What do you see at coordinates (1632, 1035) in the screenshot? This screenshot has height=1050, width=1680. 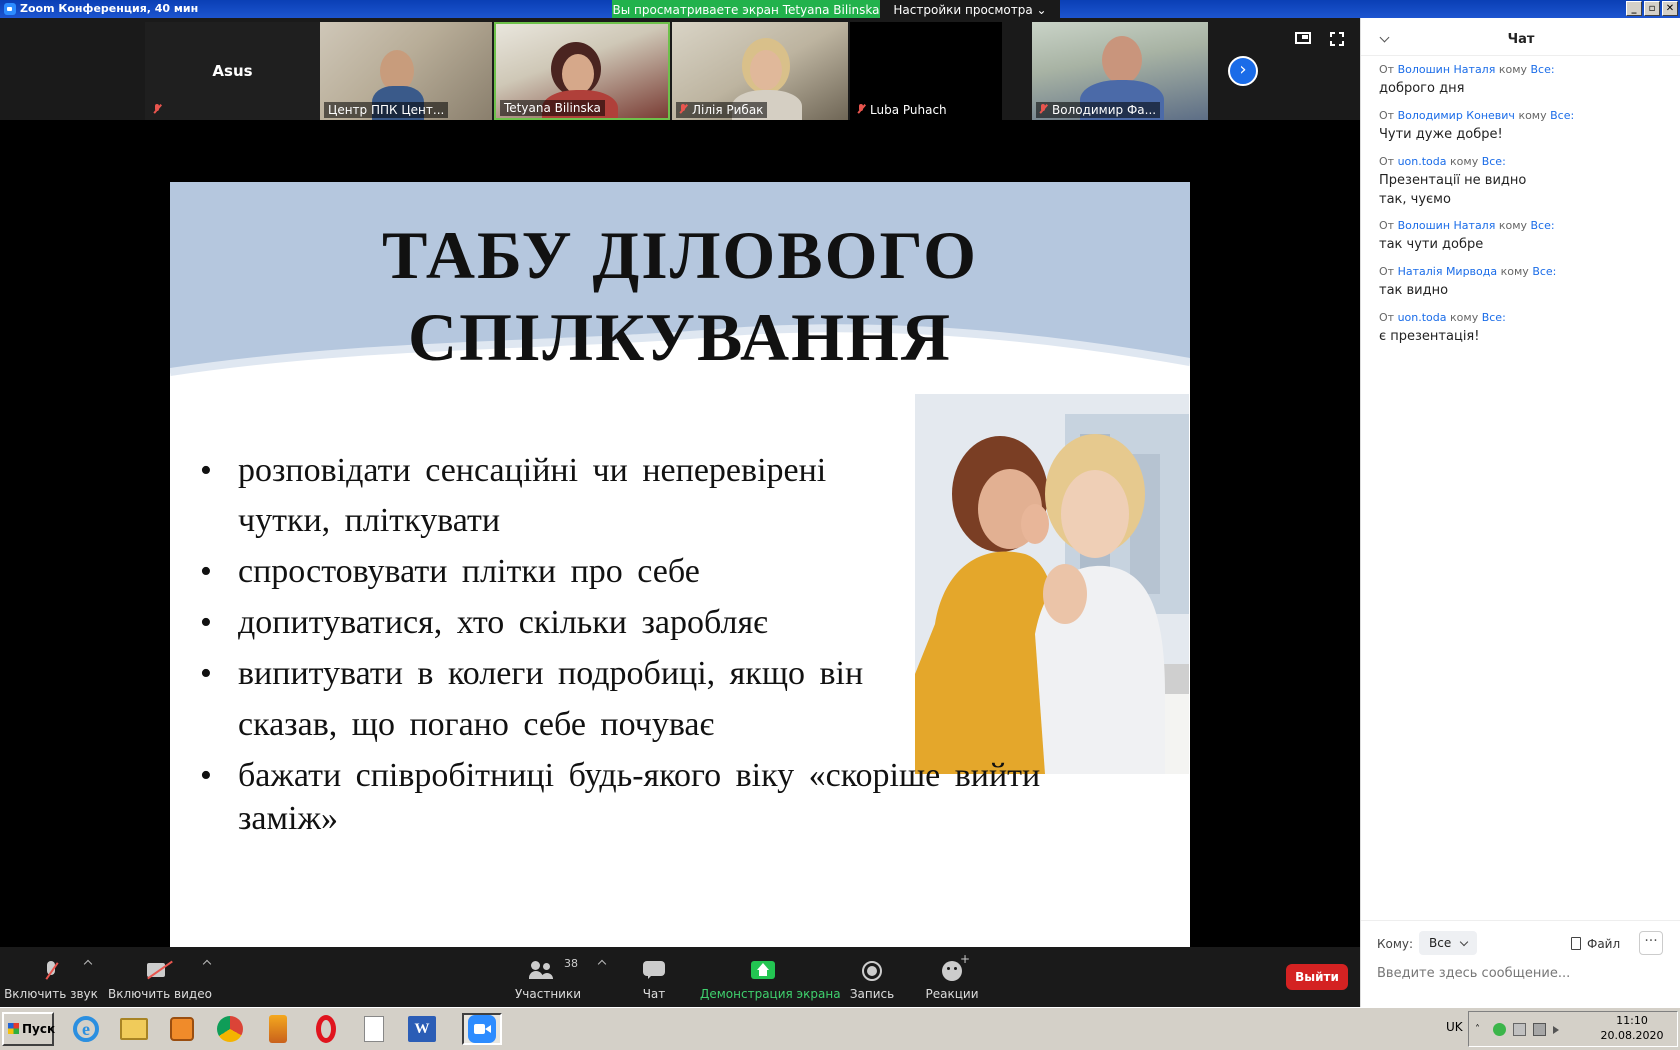 I see `clock-date: 20.08.2020` at bounding box center [1632, 1035].